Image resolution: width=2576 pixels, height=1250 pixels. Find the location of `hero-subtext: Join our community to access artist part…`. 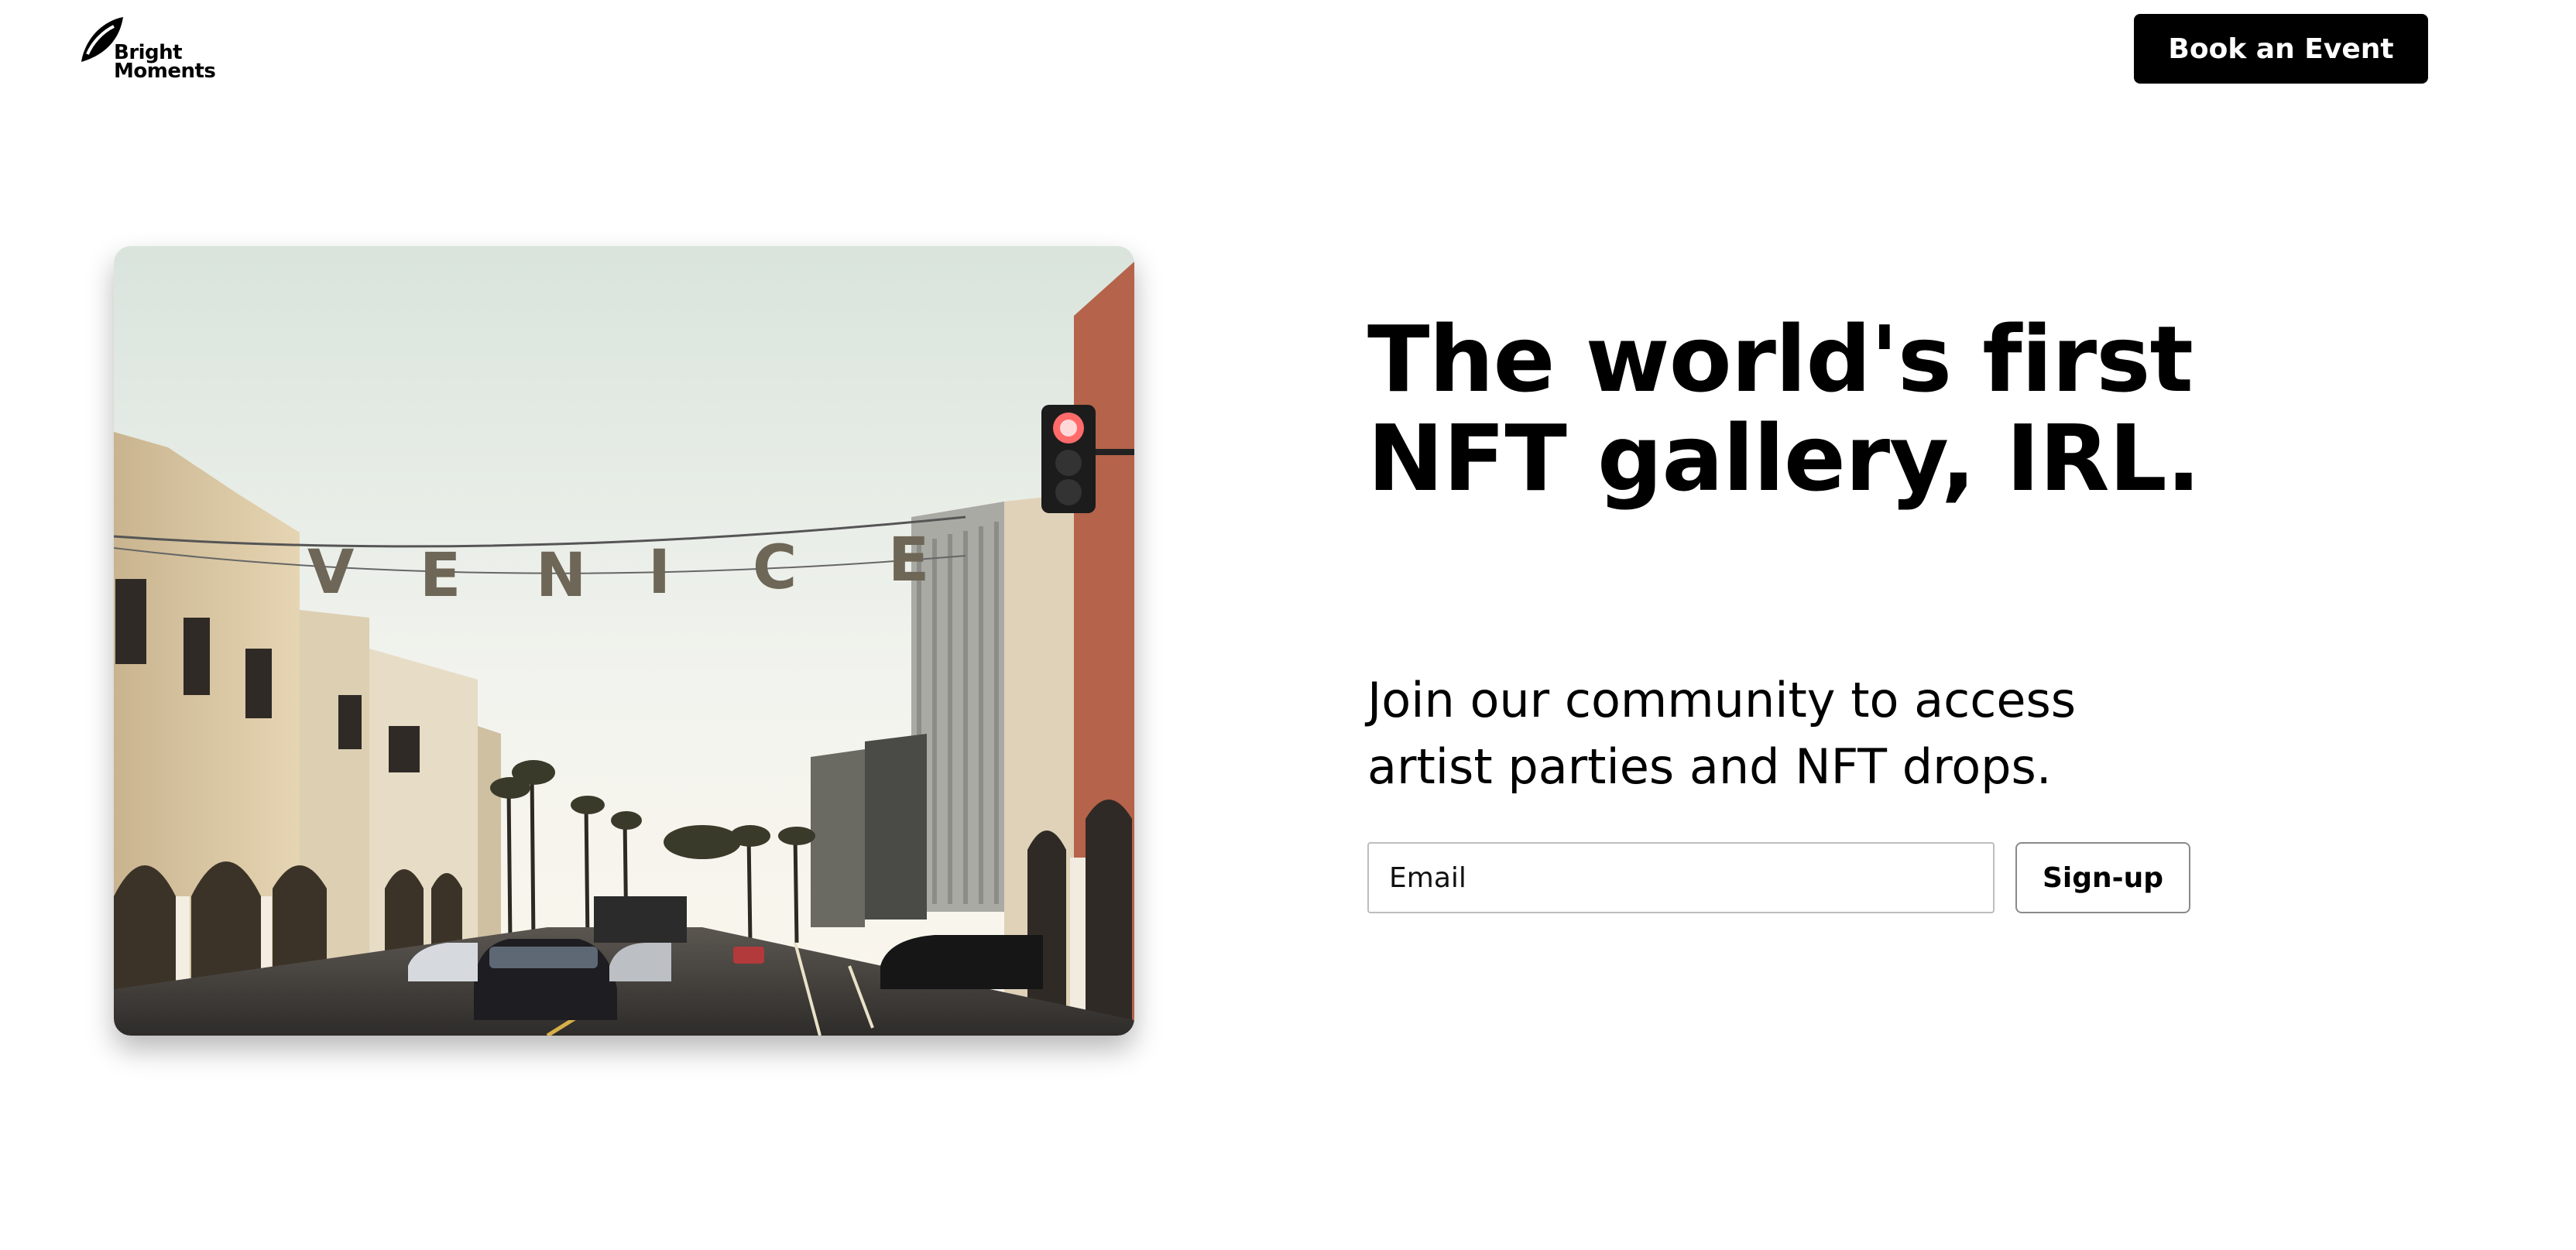

hero-subtext: Join our community to access artist part… is located at coordinates (1721, 734).